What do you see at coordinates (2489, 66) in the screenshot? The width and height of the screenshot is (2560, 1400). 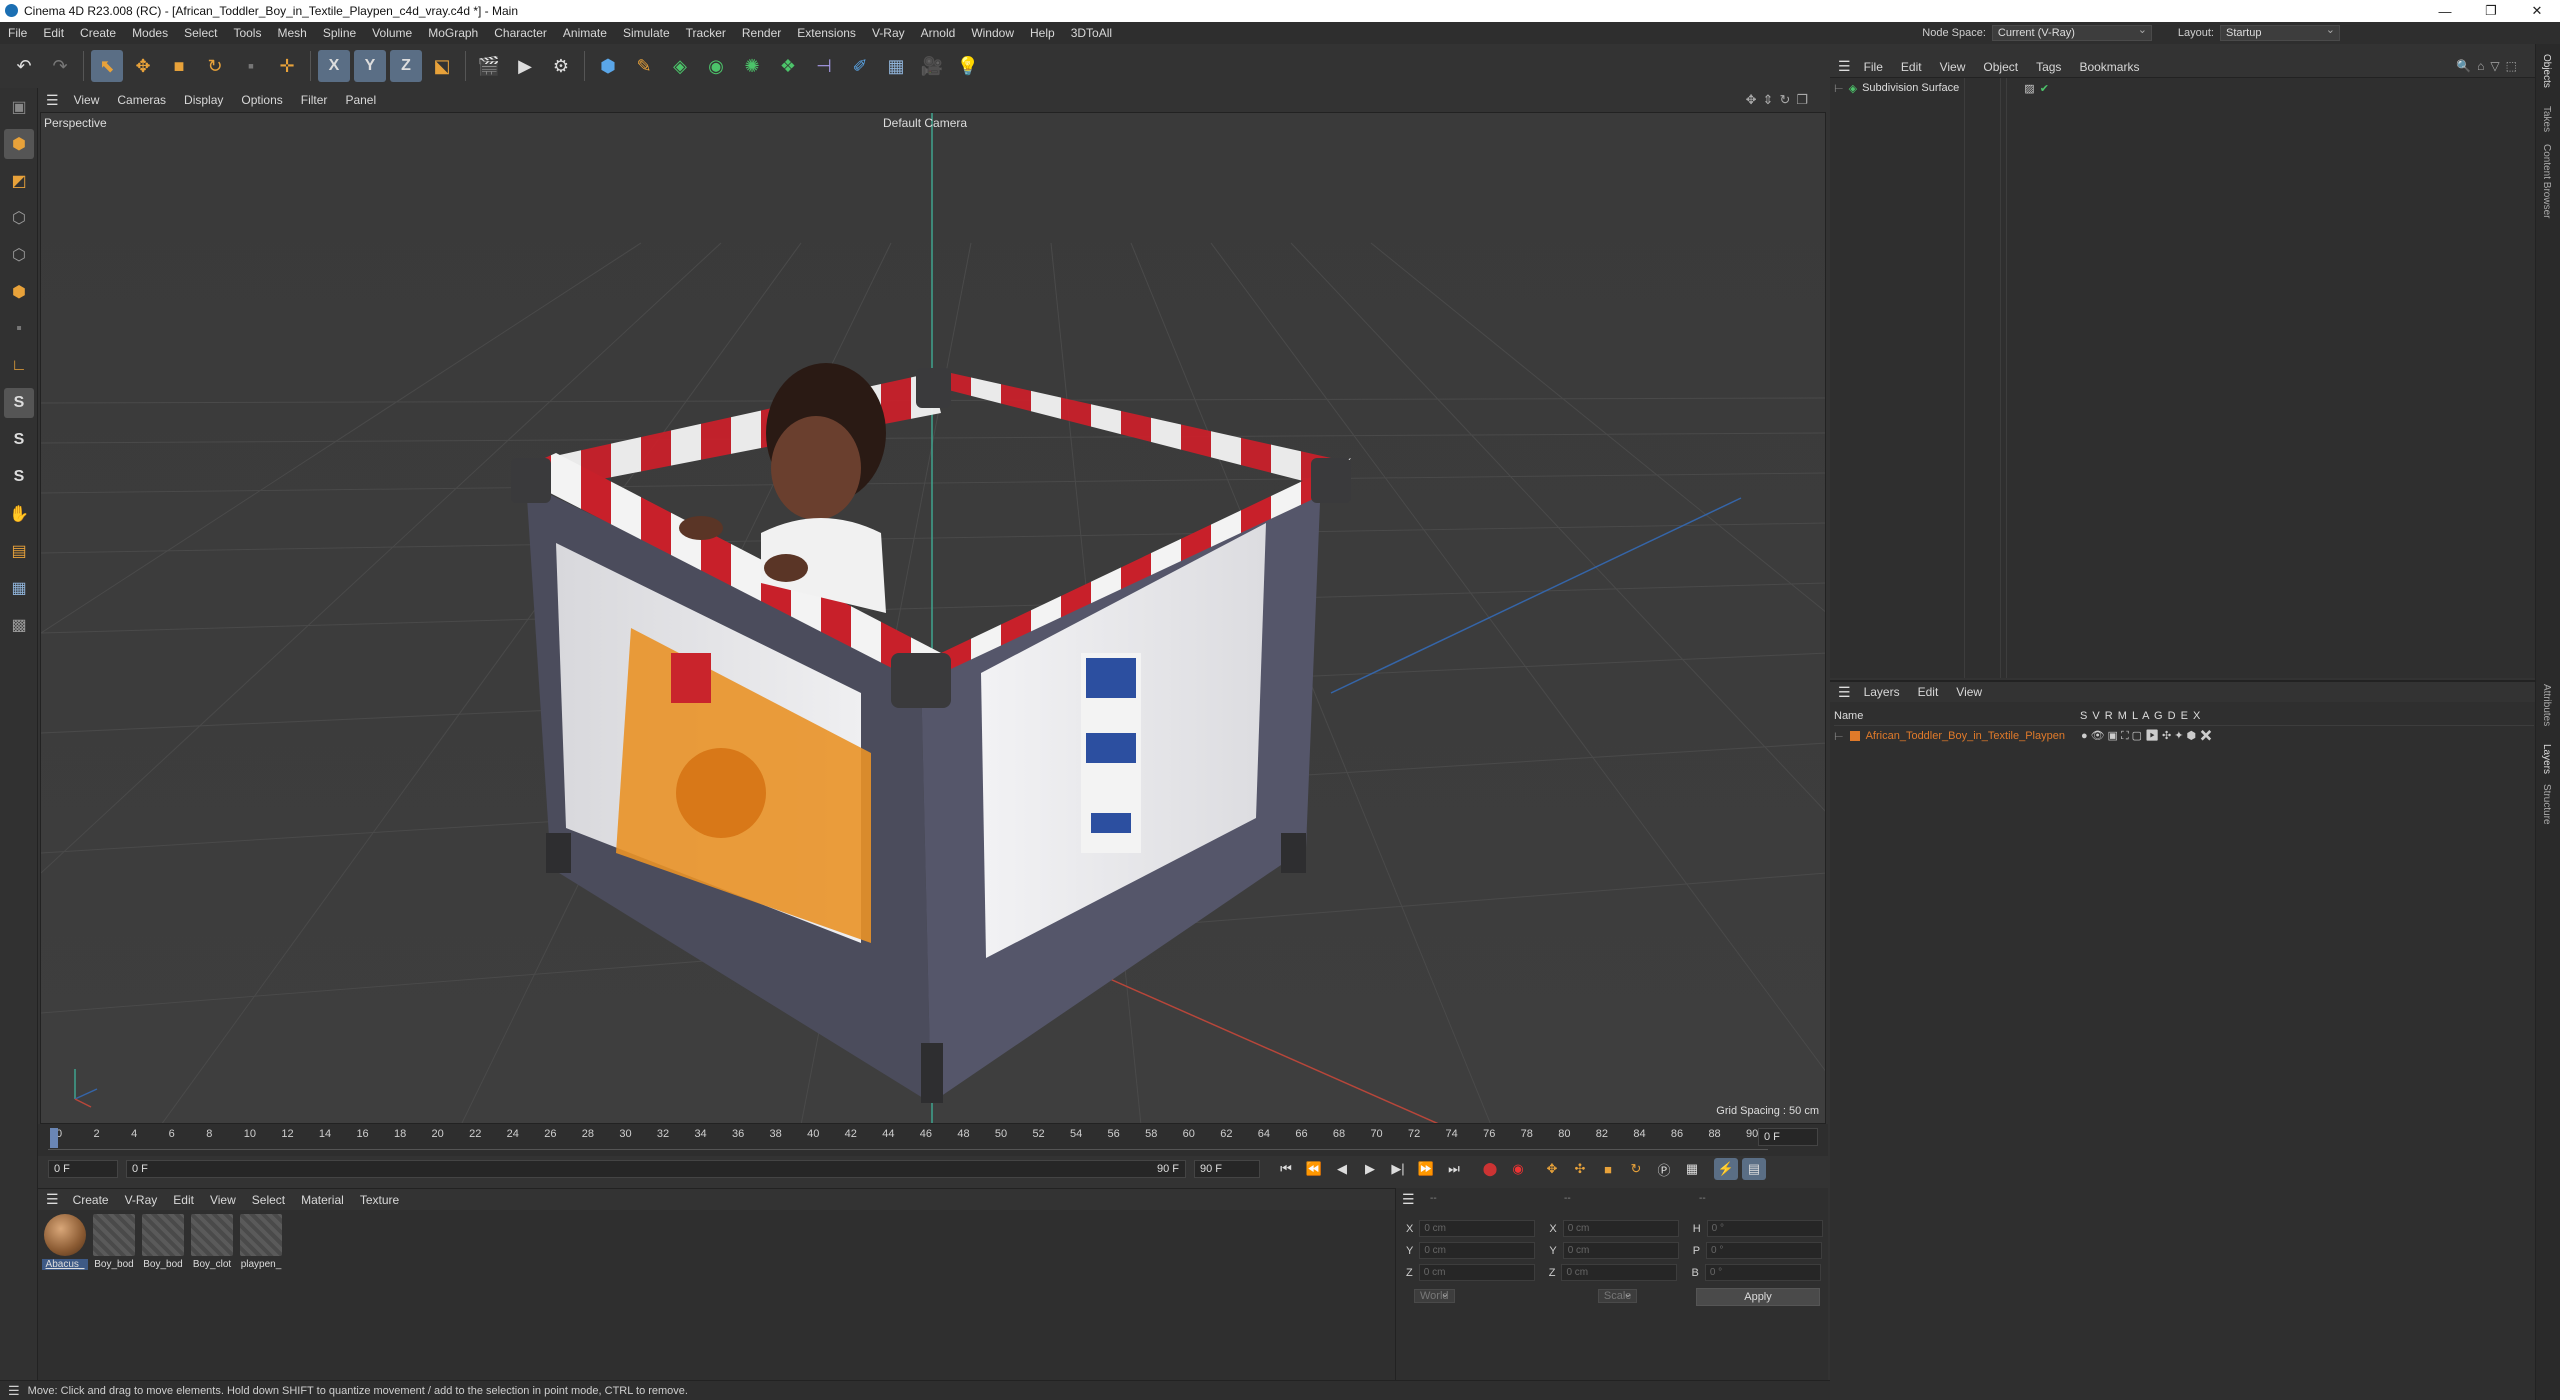 I see `object-search-icons: 🔍⌂▽⬚` at bounding box center [2489, 66].